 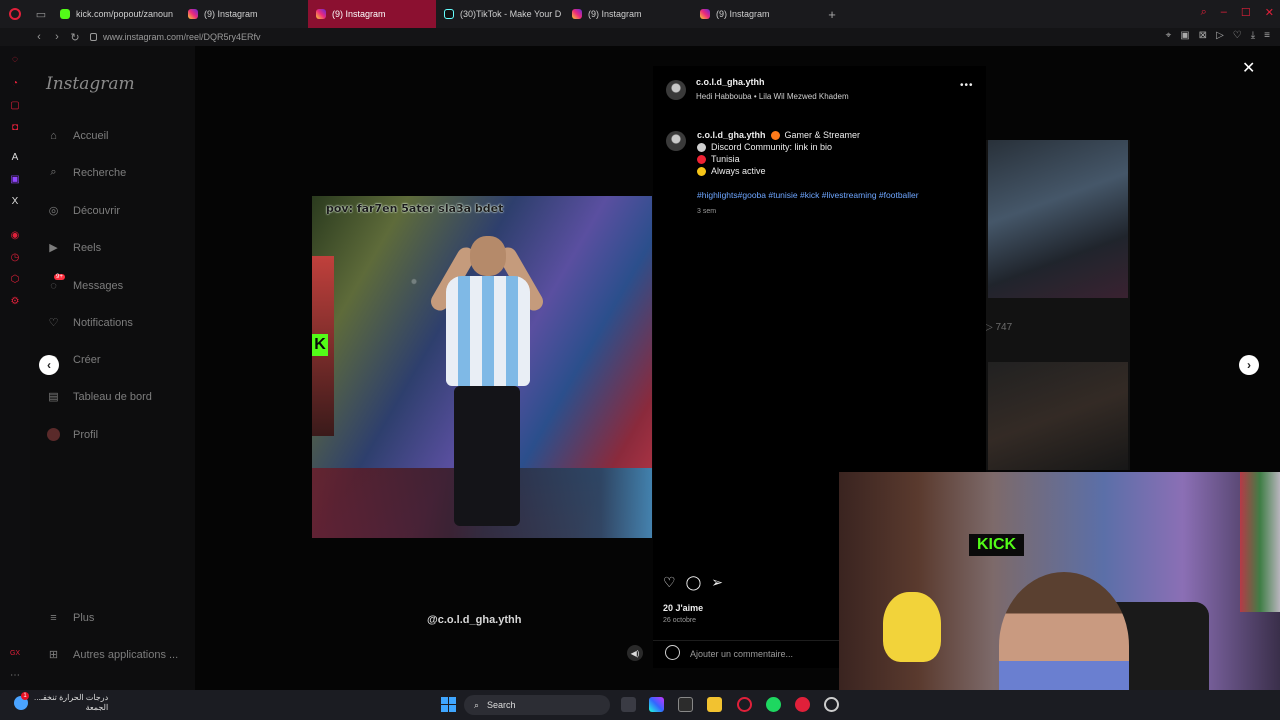 I want to click on messenger-icon: ◔, so click(x=15, y=84).